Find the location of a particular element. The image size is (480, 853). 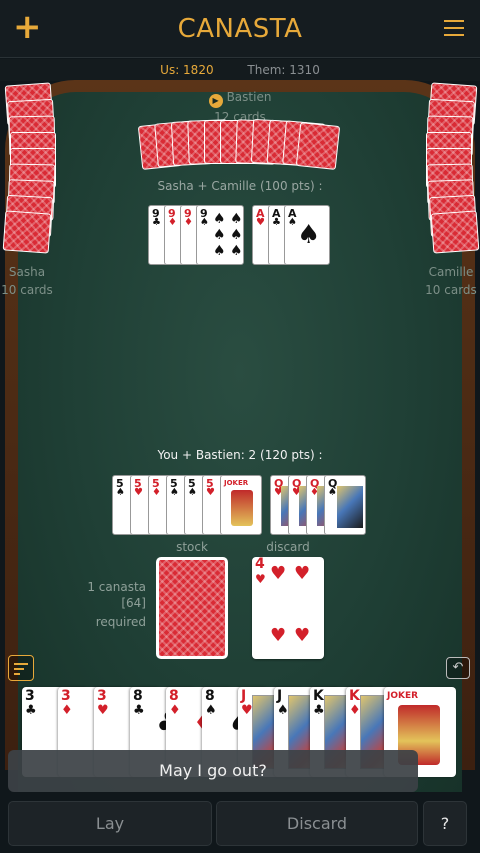

west-player-count: 10 cards is located at coordinates (27, 290).